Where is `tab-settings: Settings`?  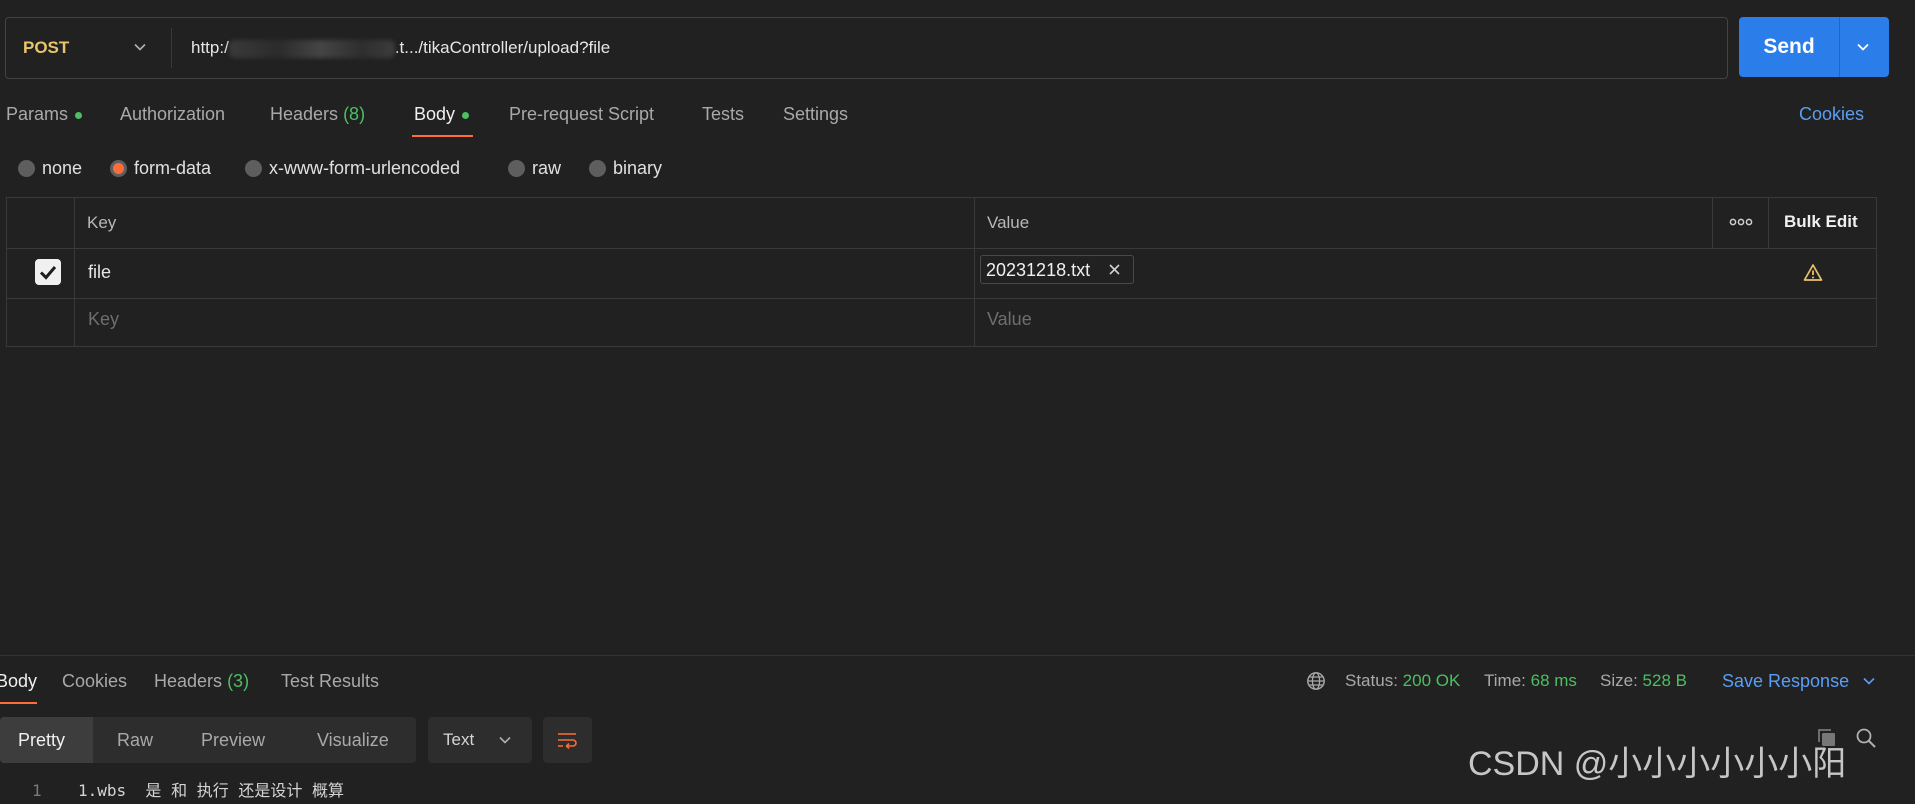 tab-settings: Settings is located at coordinates (815, 114).